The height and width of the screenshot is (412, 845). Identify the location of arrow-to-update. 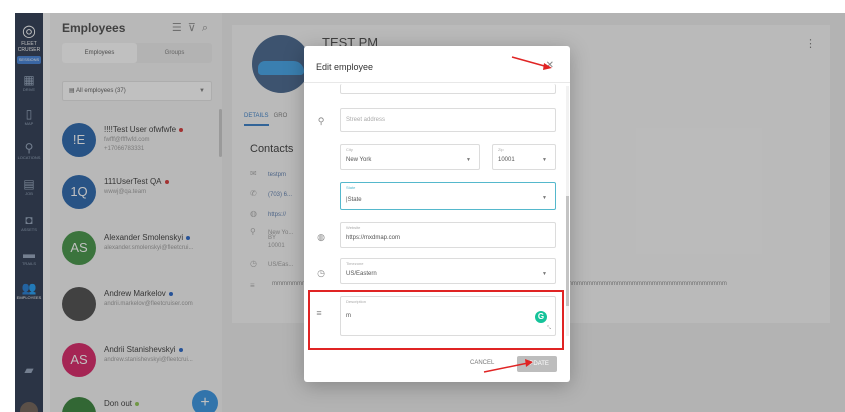
(508, 366).